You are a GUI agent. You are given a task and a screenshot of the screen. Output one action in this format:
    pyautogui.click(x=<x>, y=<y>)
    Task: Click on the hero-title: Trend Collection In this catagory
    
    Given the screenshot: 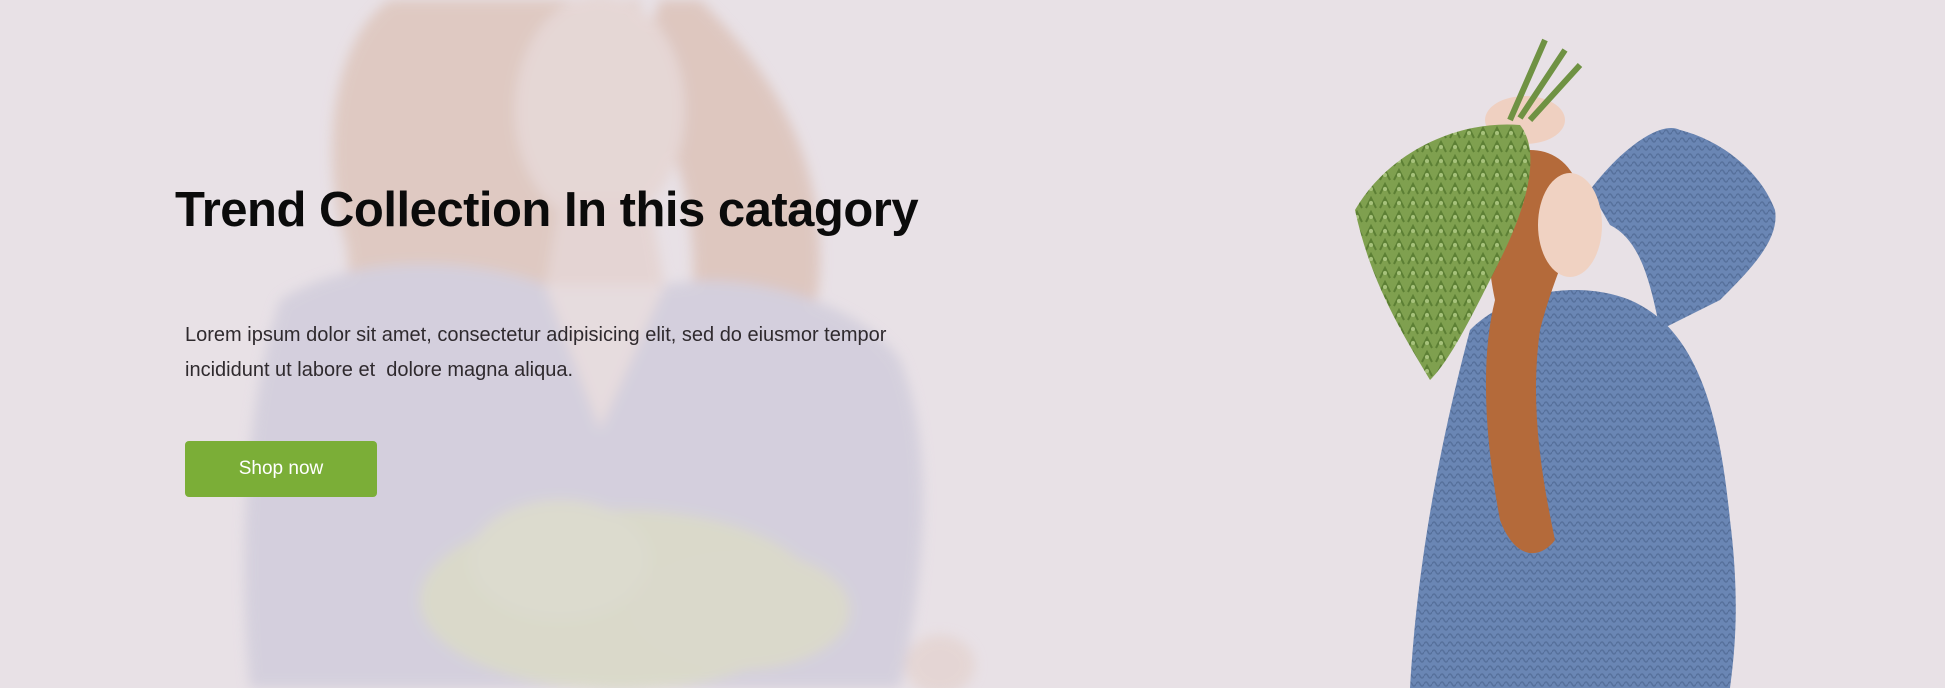 What is the action you would take?
    pyautogui.click(x=547, y=210)
    